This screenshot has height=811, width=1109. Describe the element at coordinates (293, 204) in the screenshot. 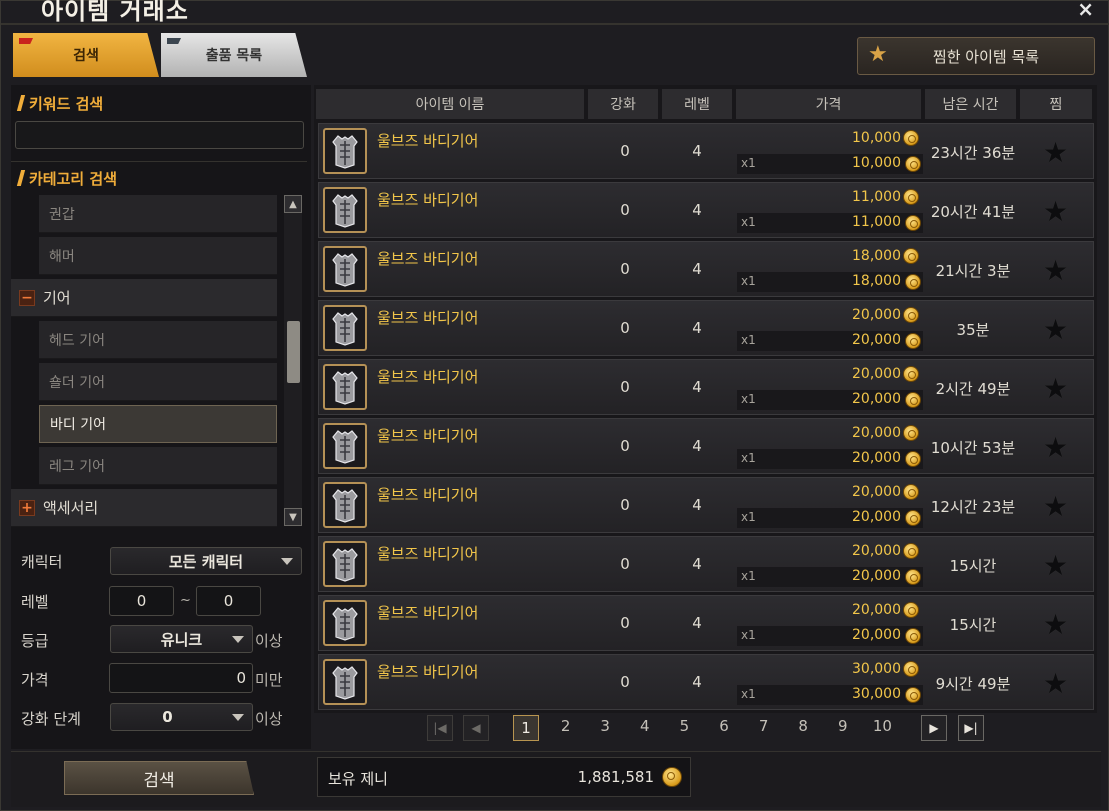

I see `scroll-up-icon: ▲` at that location.